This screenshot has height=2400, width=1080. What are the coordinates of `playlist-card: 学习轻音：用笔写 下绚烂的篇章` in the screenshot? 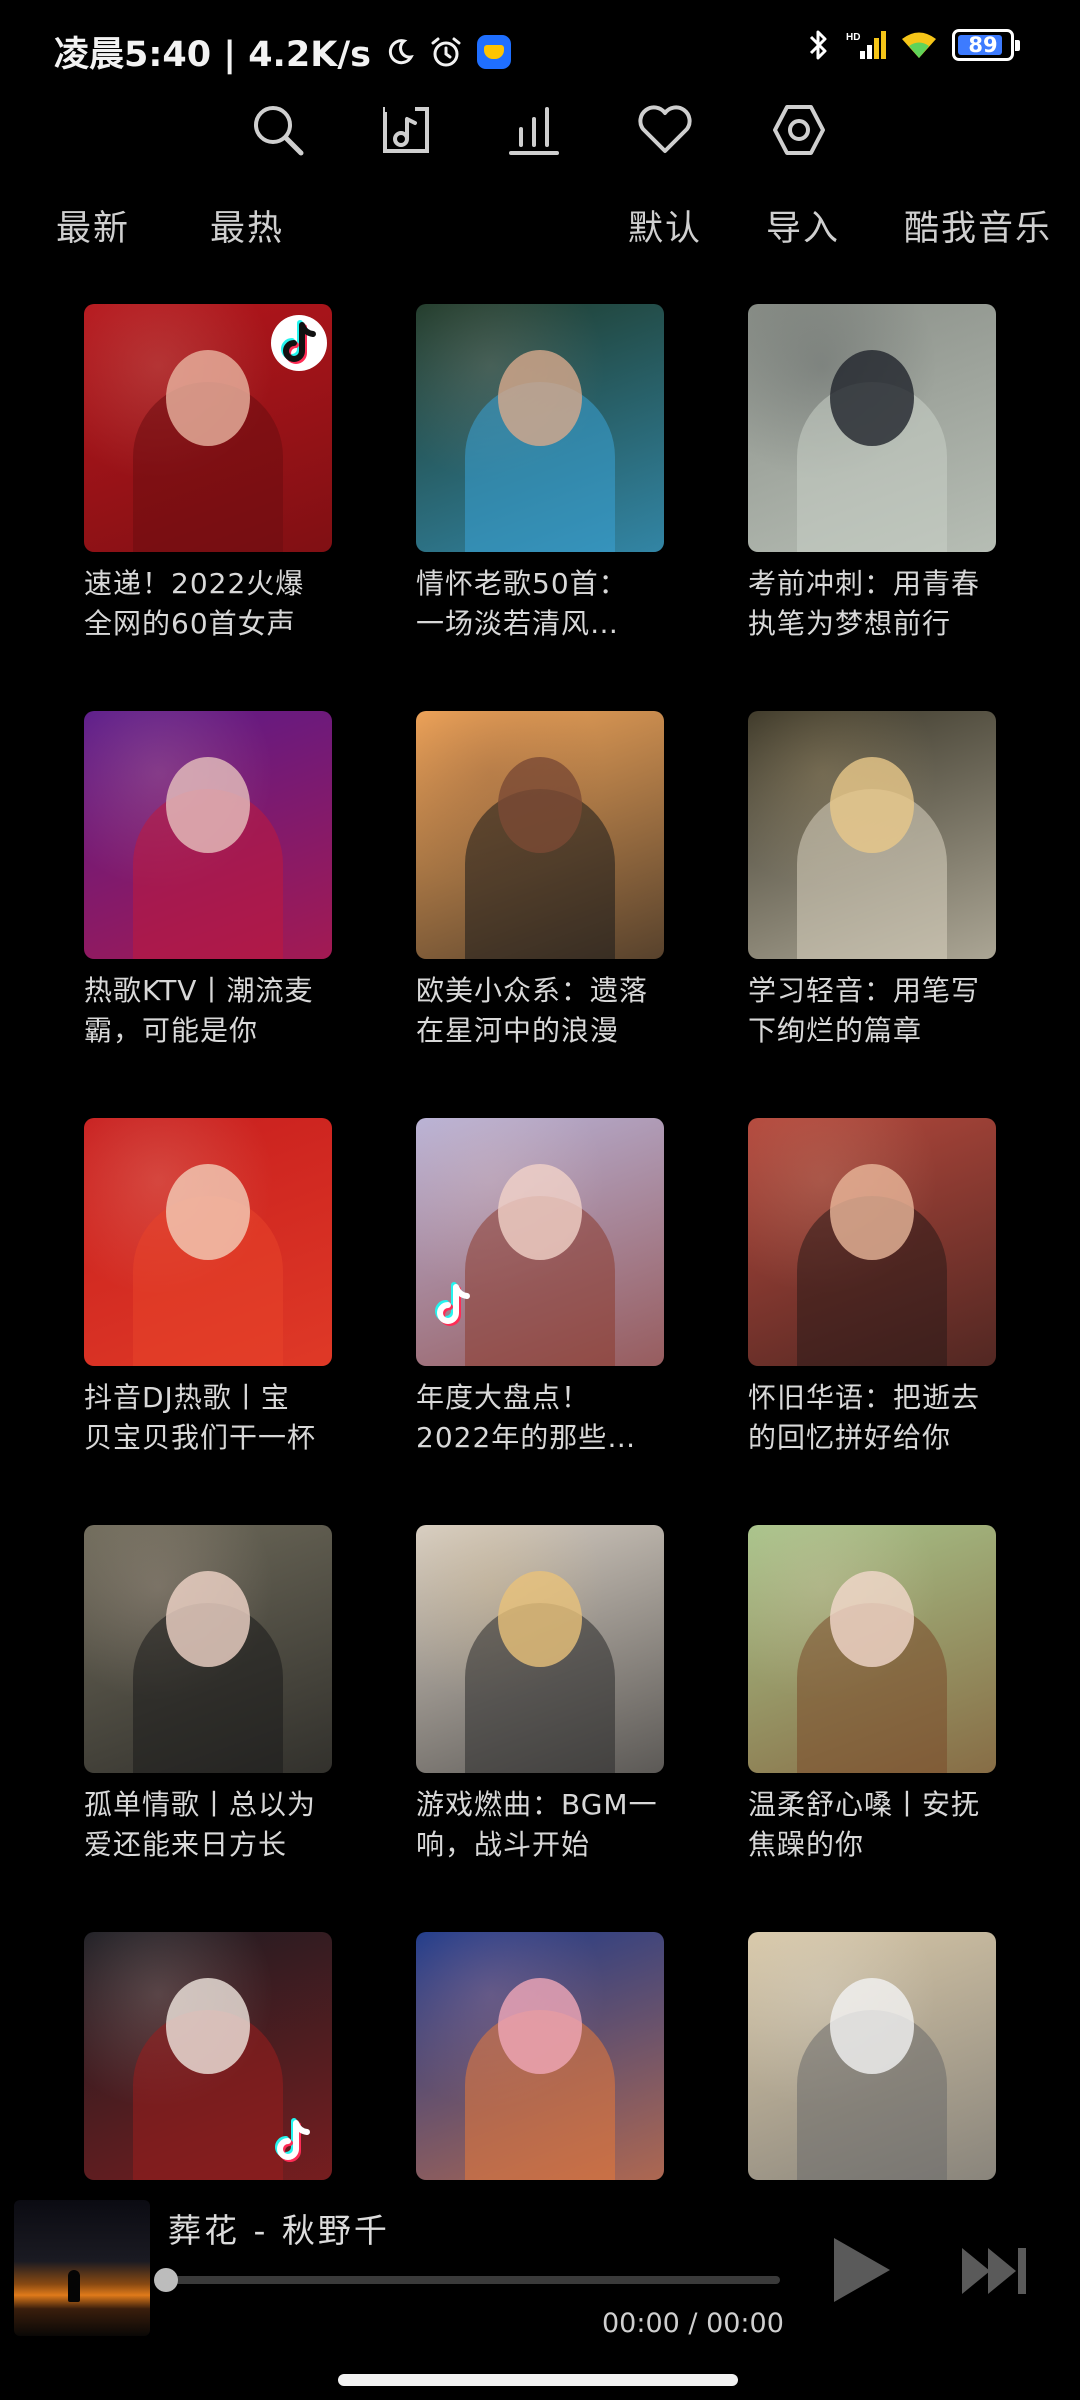 It's located at (872, 881).